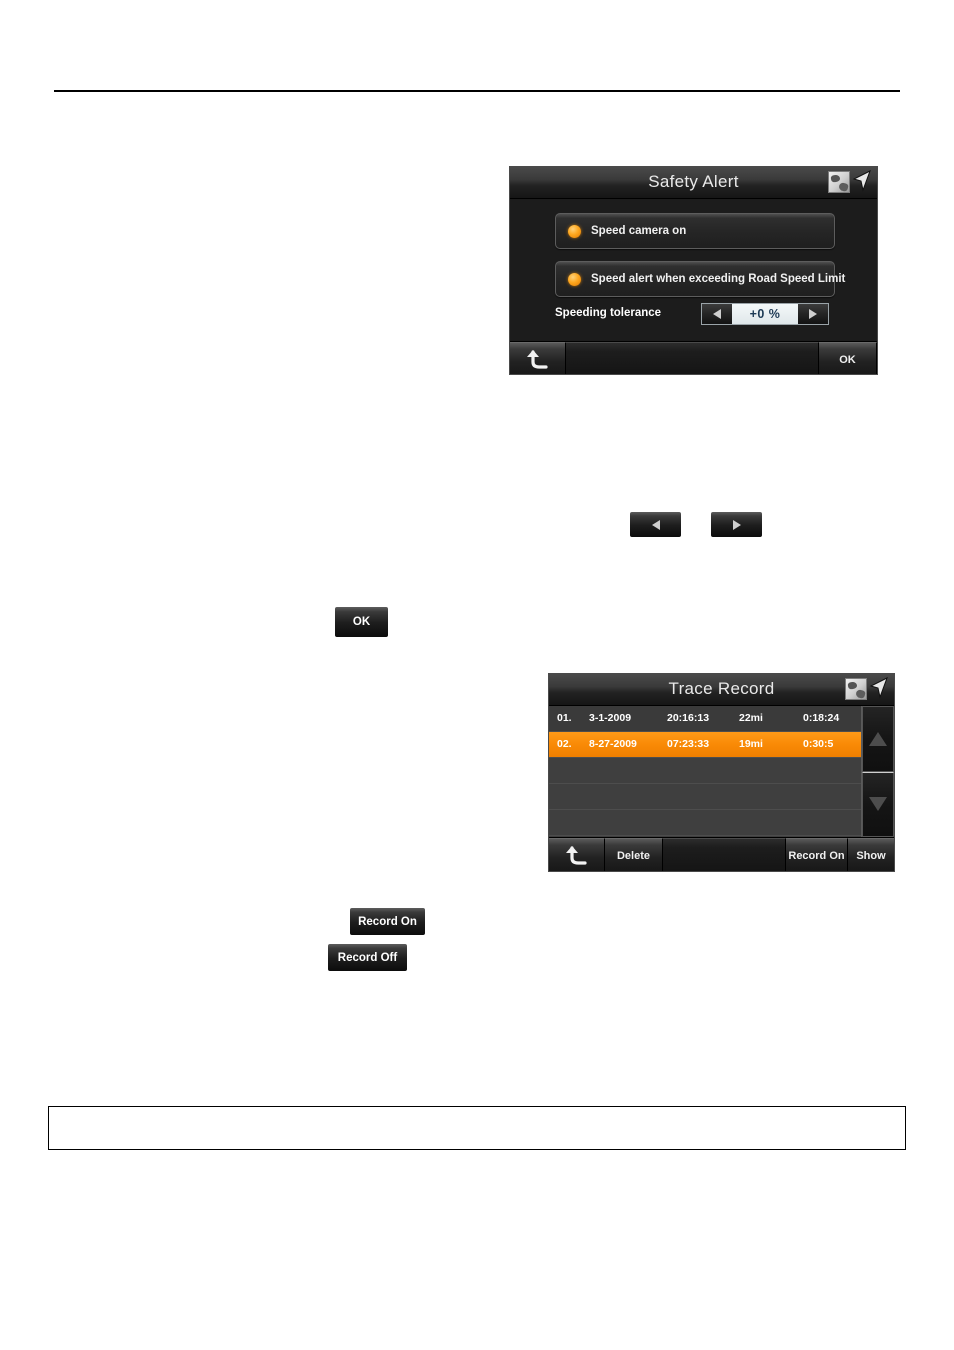  I want to click on table-row: 01. 3-1-2009 20:16:13 22mi 0:18:24, so click(705, 719).